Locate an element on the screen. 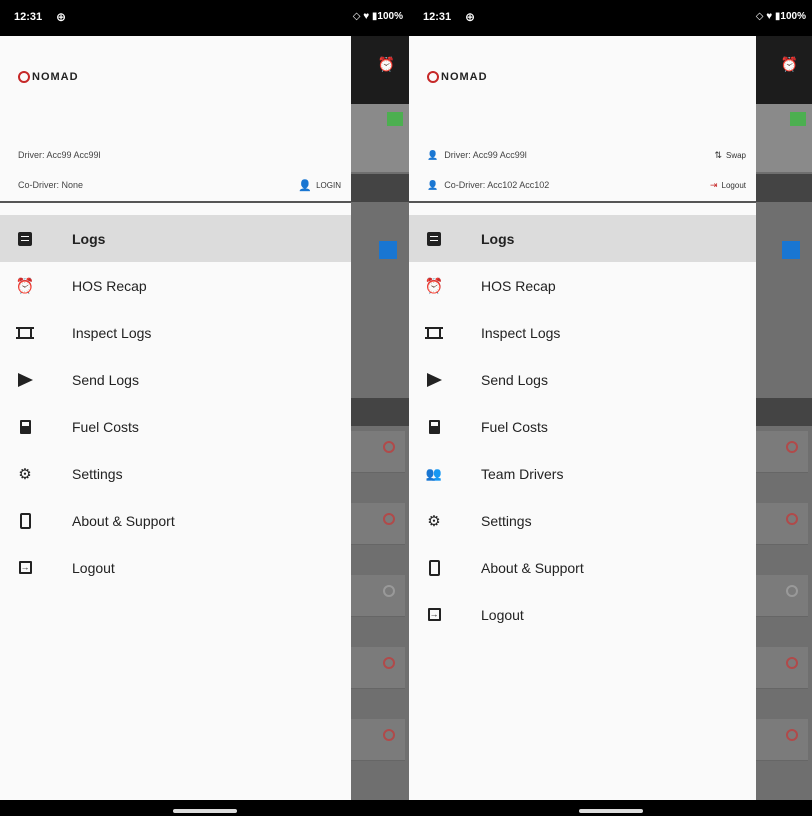  codriver-label: Co-Driver: None is located at coordinates (51, 185).